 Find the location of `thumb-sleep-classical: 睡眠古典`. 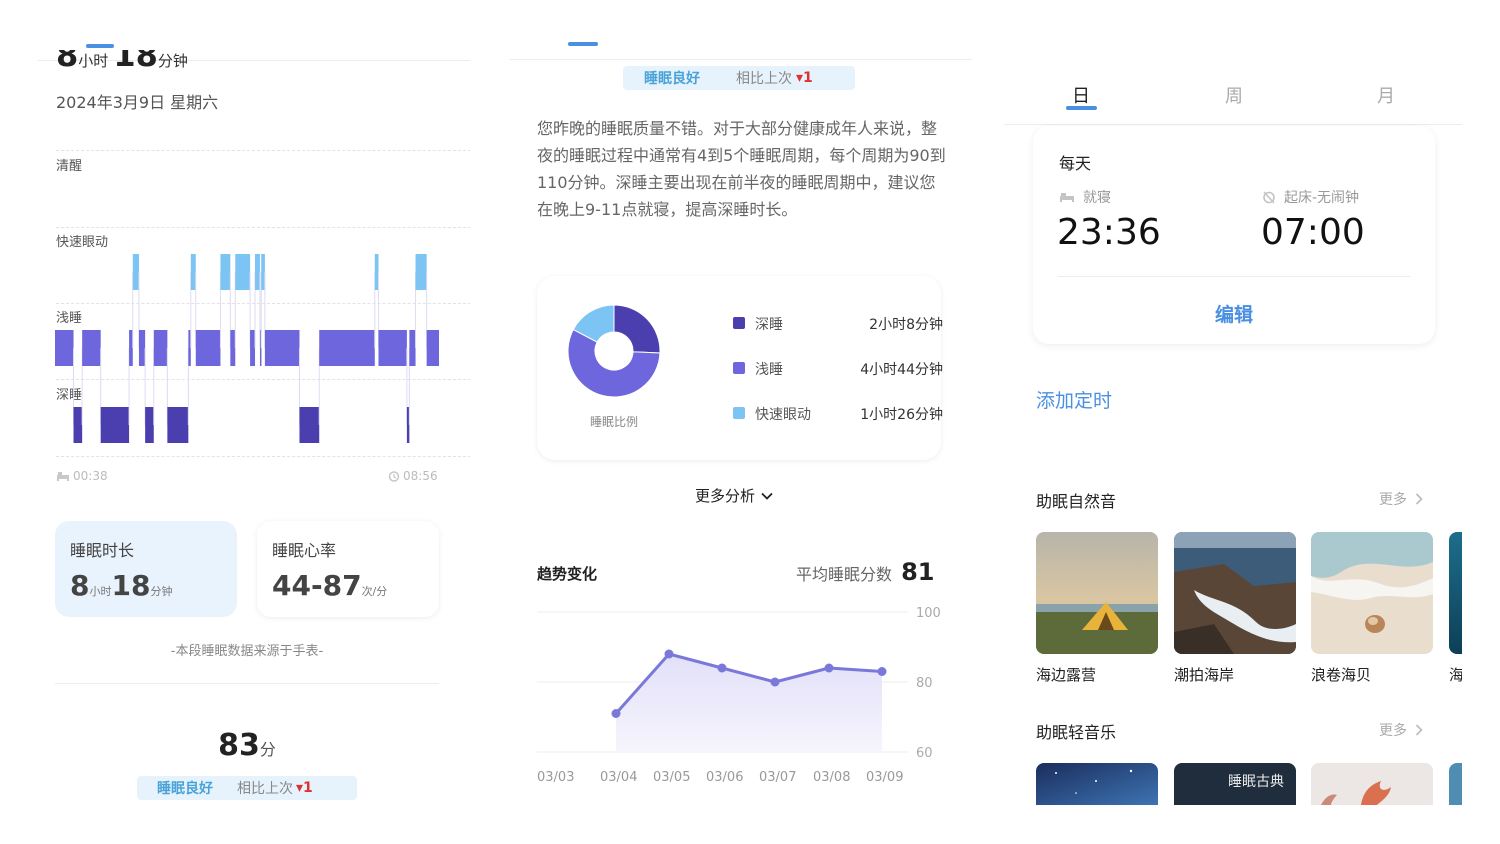

thumb-sleep-classical: 睡眠古典 is located at coordinates (1235, 784).